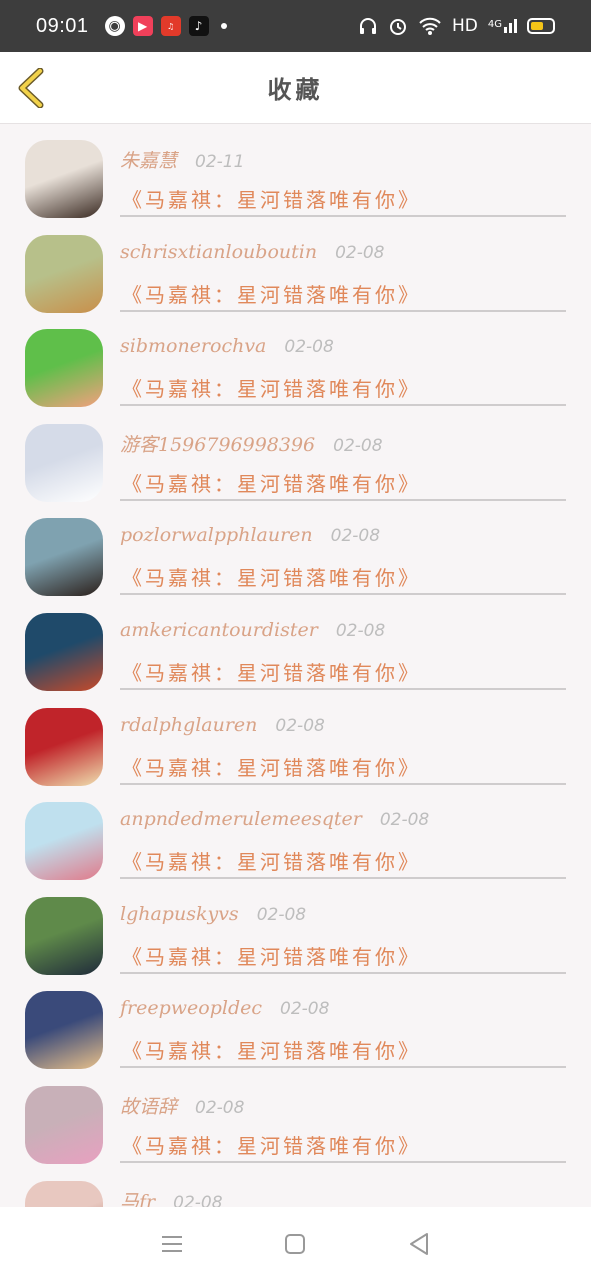 This screenshot has height=1280, width=591. What do you see at coordinates (179, 914) in the screenshot?
I see `user-name: lghapuskyvs` at bounding box center [179, 914].